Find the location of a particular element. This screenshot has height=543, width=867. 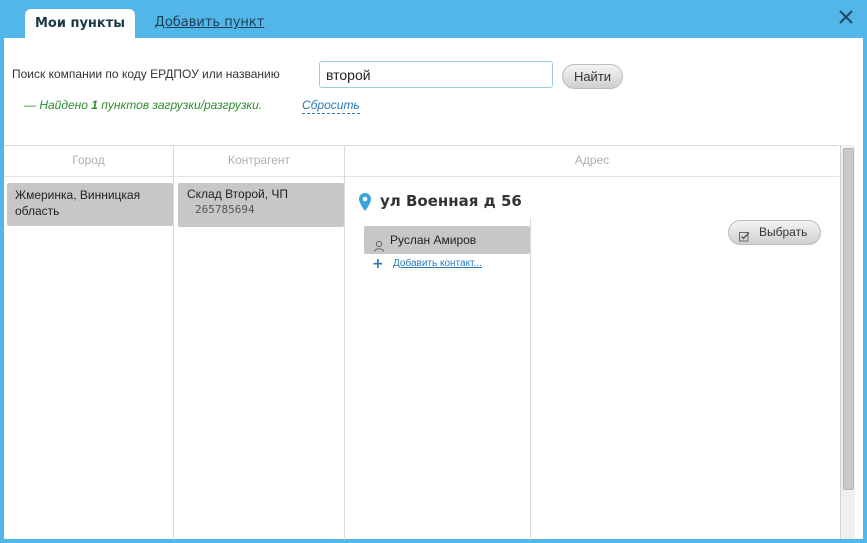

plus-icon: + is located at coordinates (378, 264).